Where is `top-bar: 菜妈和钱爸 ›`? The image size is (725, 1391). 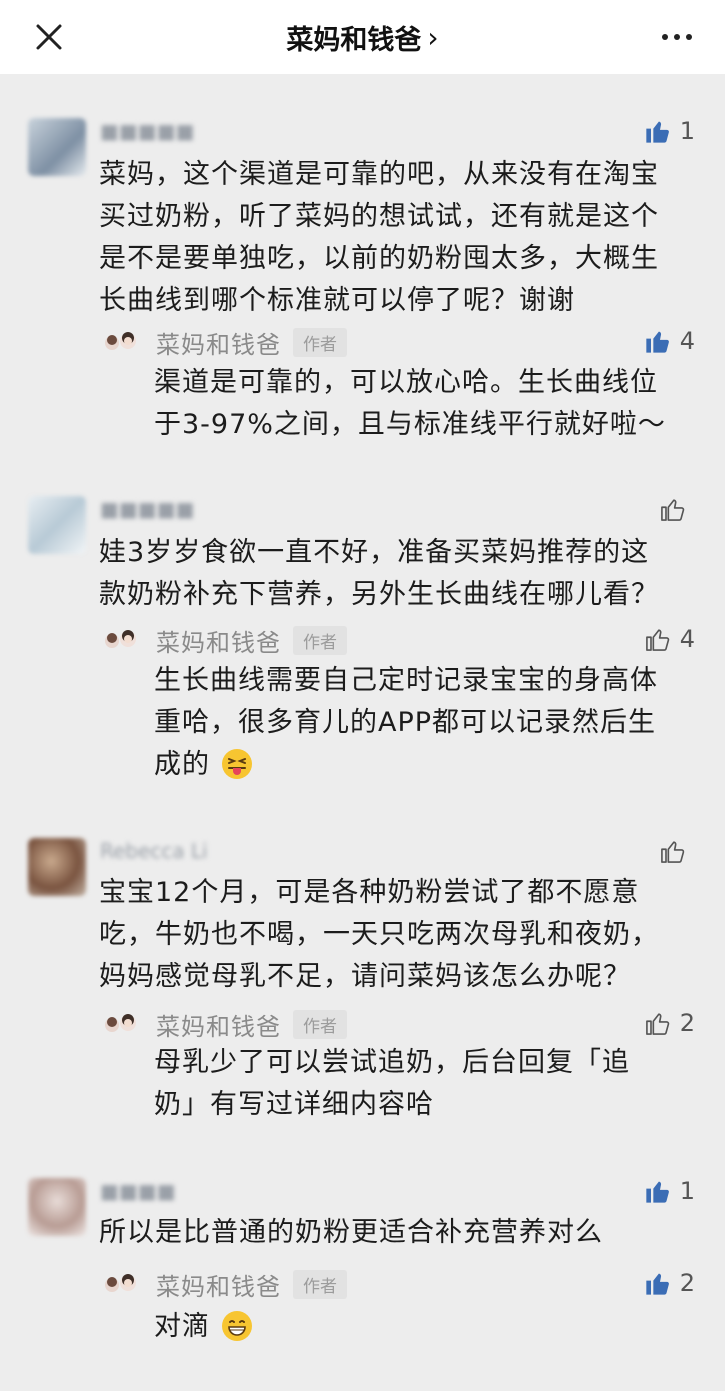
top-bar: 菜妈和钱爸 › is located at coordinates (362, 37).